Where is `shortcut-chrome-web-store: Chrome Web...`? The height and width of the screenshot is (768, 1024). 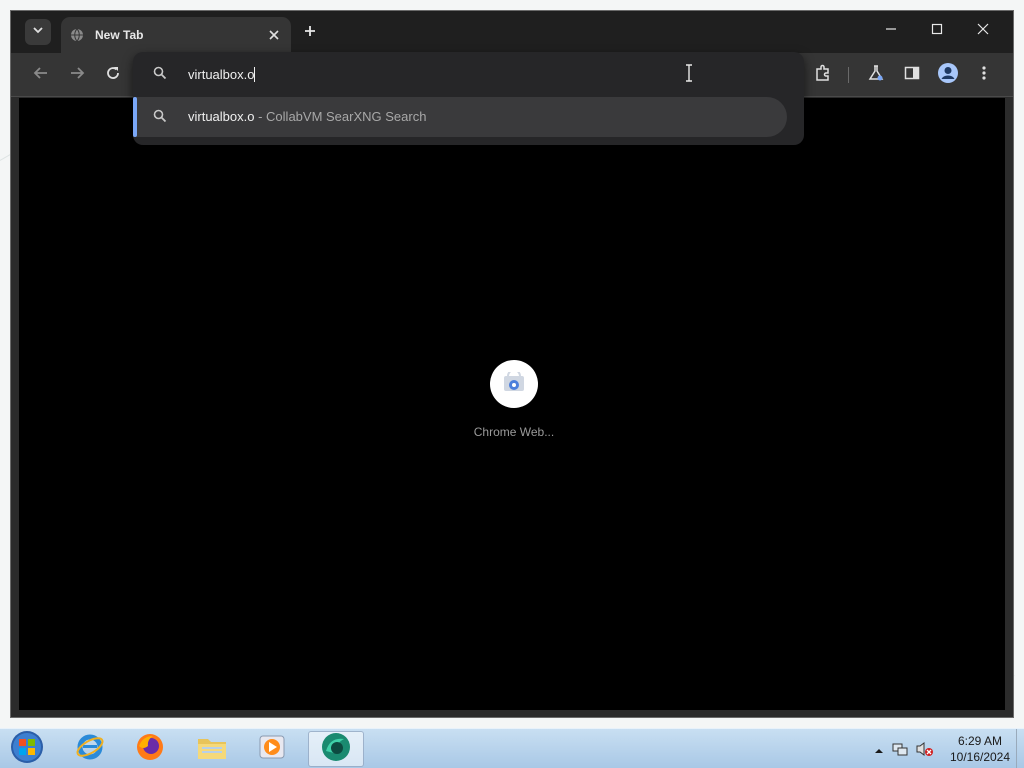
shortcut-chrome-web-store: Chrome Web... is located at coordinates (514, 399).